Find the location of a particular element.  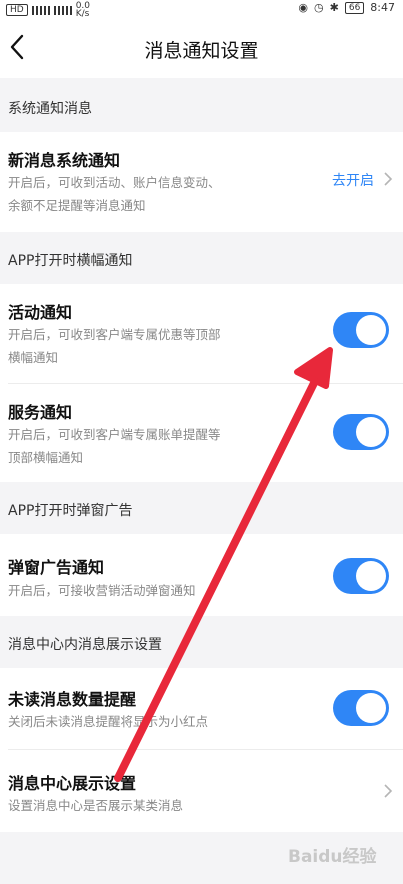

section-header-banner: APP打开时横幅通知 is located at coordinates (201, 258).